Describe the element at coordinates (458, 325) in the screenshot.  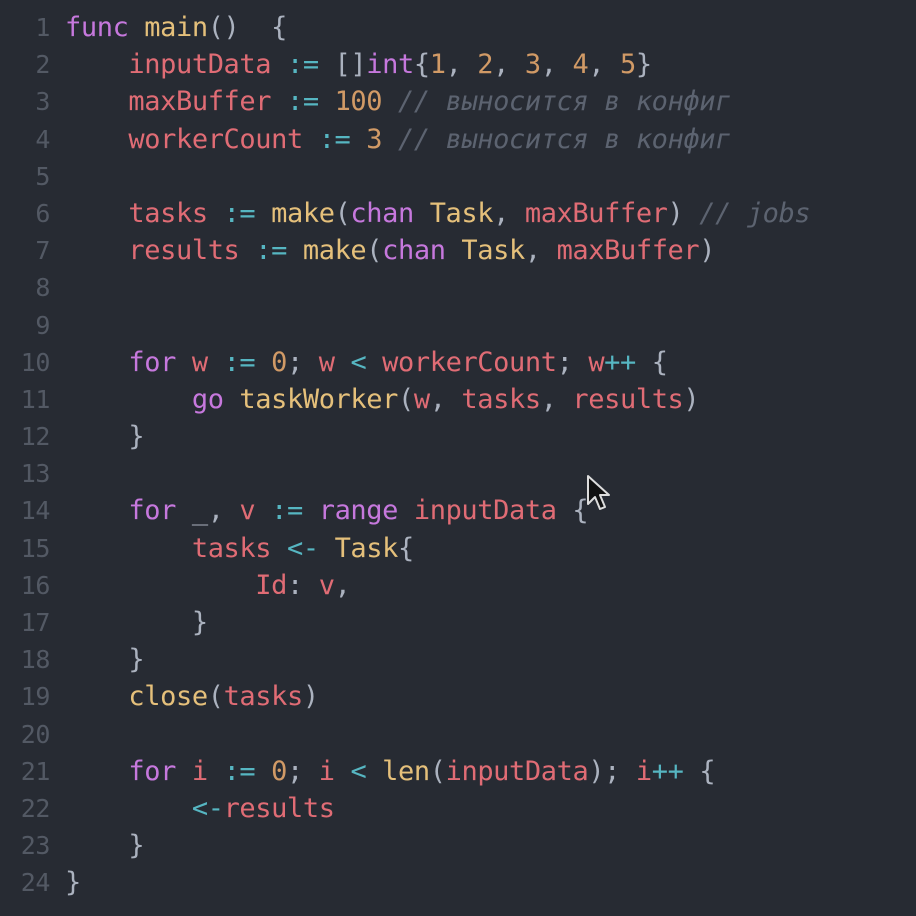
I see `code-line: 9` at that location.